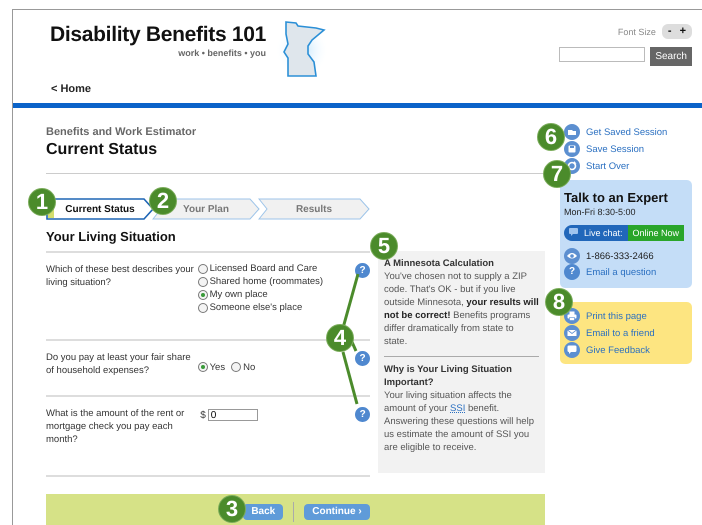 The image size is (702, 525). I want to click on sidebar-link: Email to a friend, so click(620, 333).